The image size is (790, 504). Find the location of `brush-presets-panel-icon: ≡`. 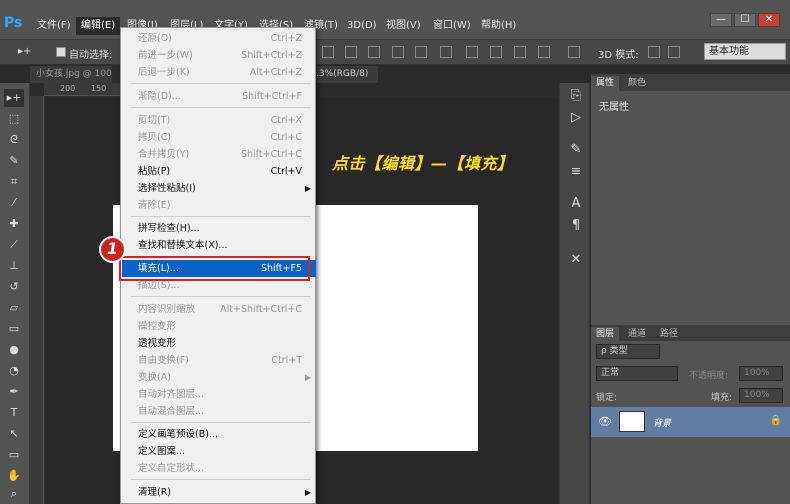

brush-presets-panel-icon: ≡ is located at coordinates (576, 172).